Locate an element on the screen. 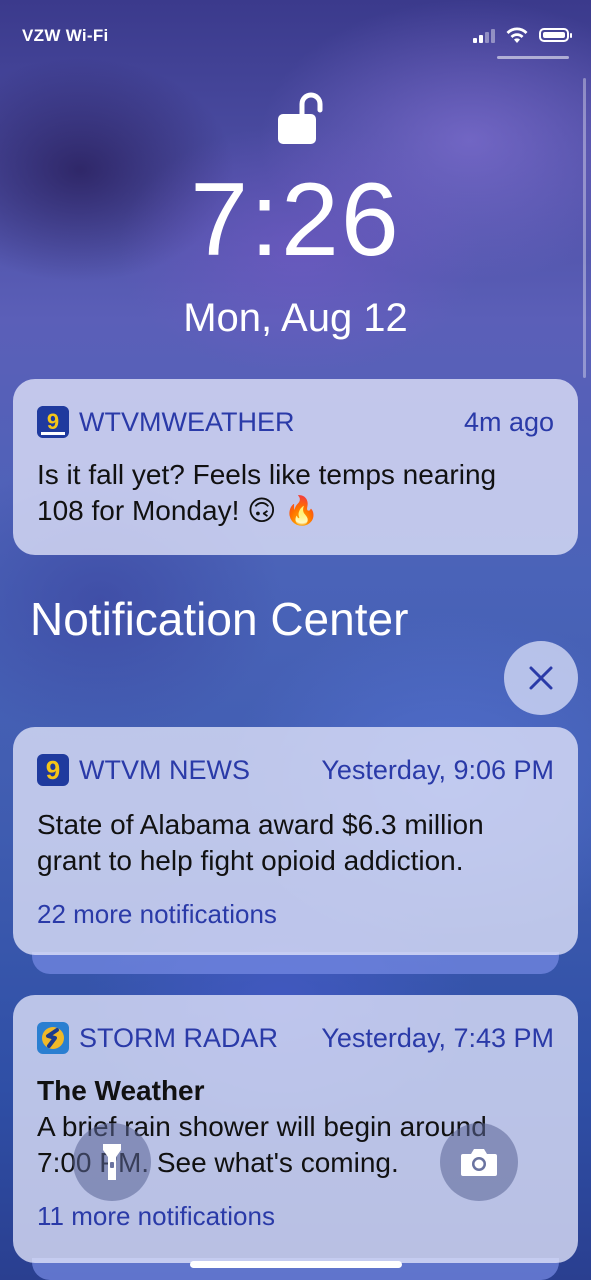 This screenshot has width=591, height=1280. camera-icon is located at coordinates (479, 1162).